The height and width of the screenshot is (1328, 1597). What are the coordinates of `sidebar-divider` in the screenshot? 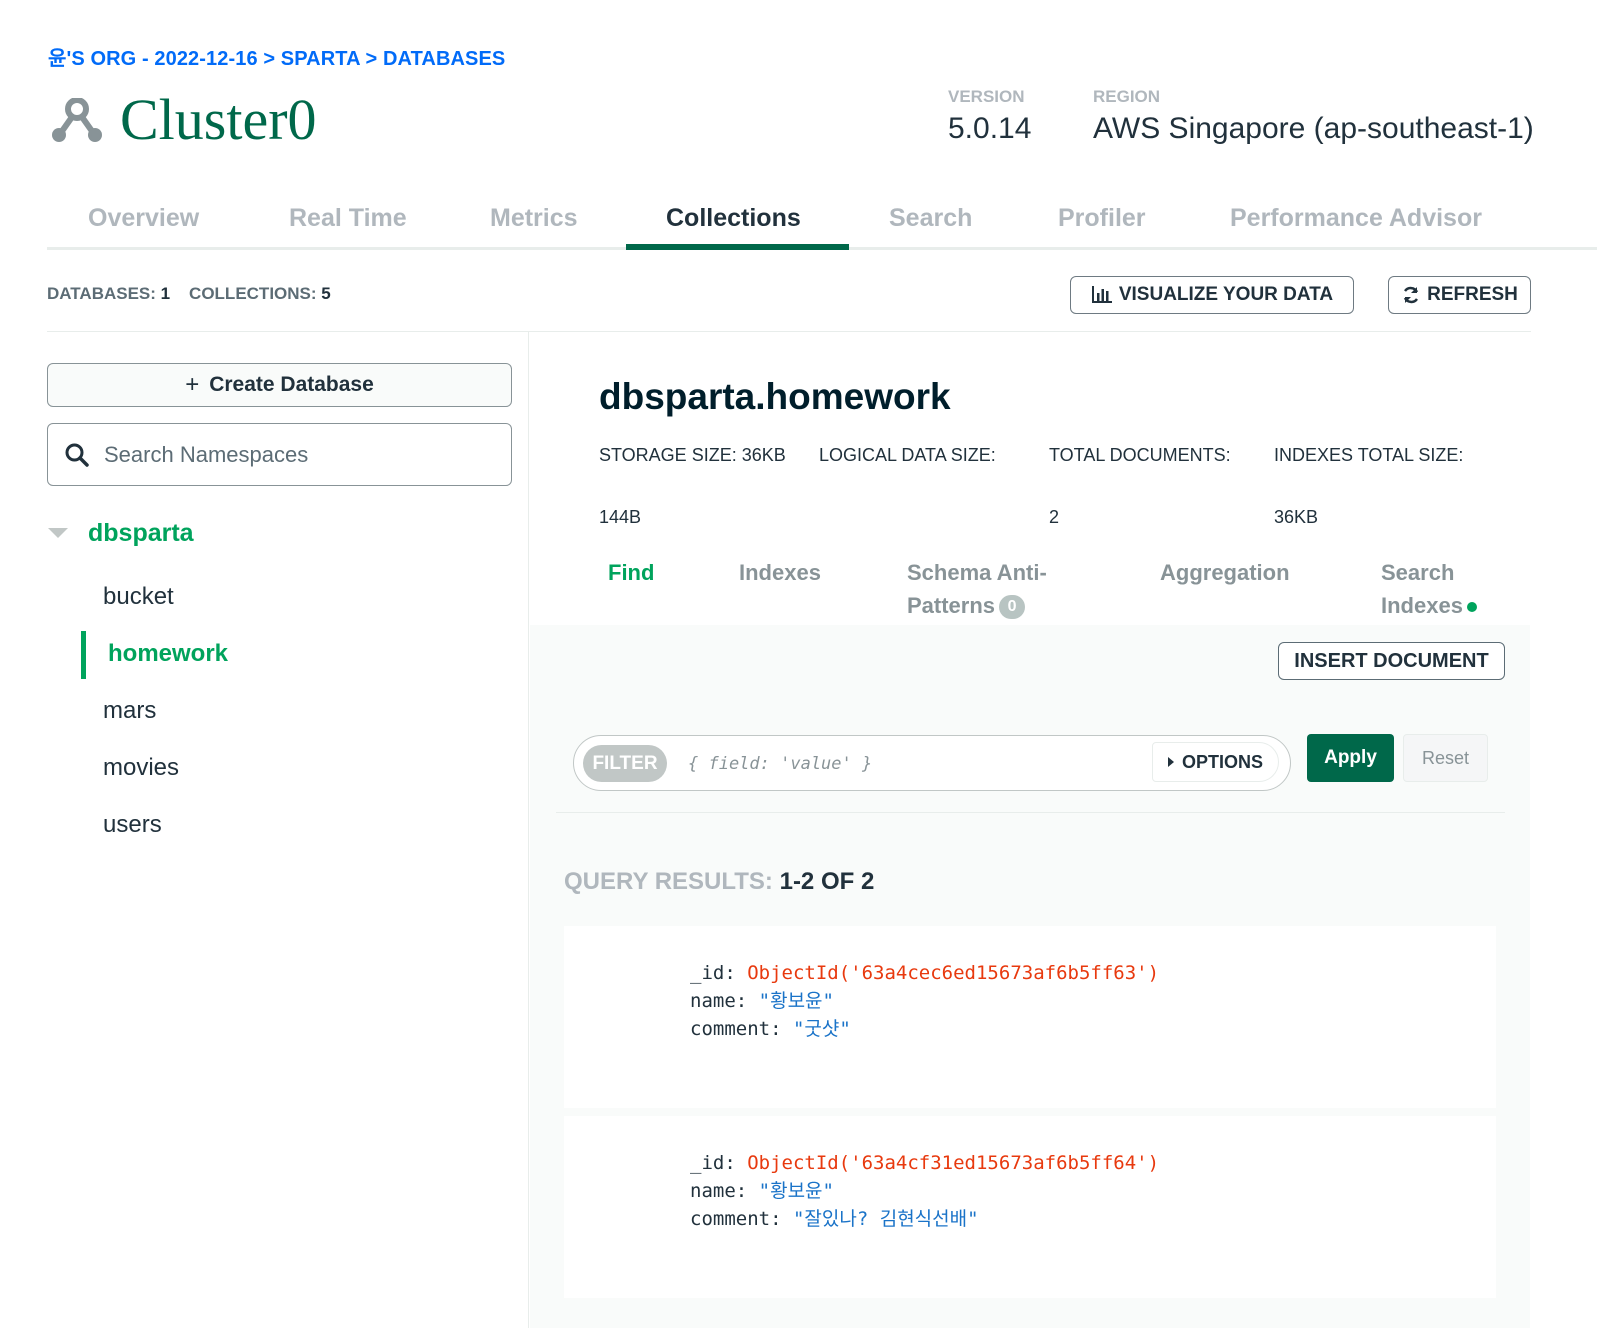 It's located at (528, 829).